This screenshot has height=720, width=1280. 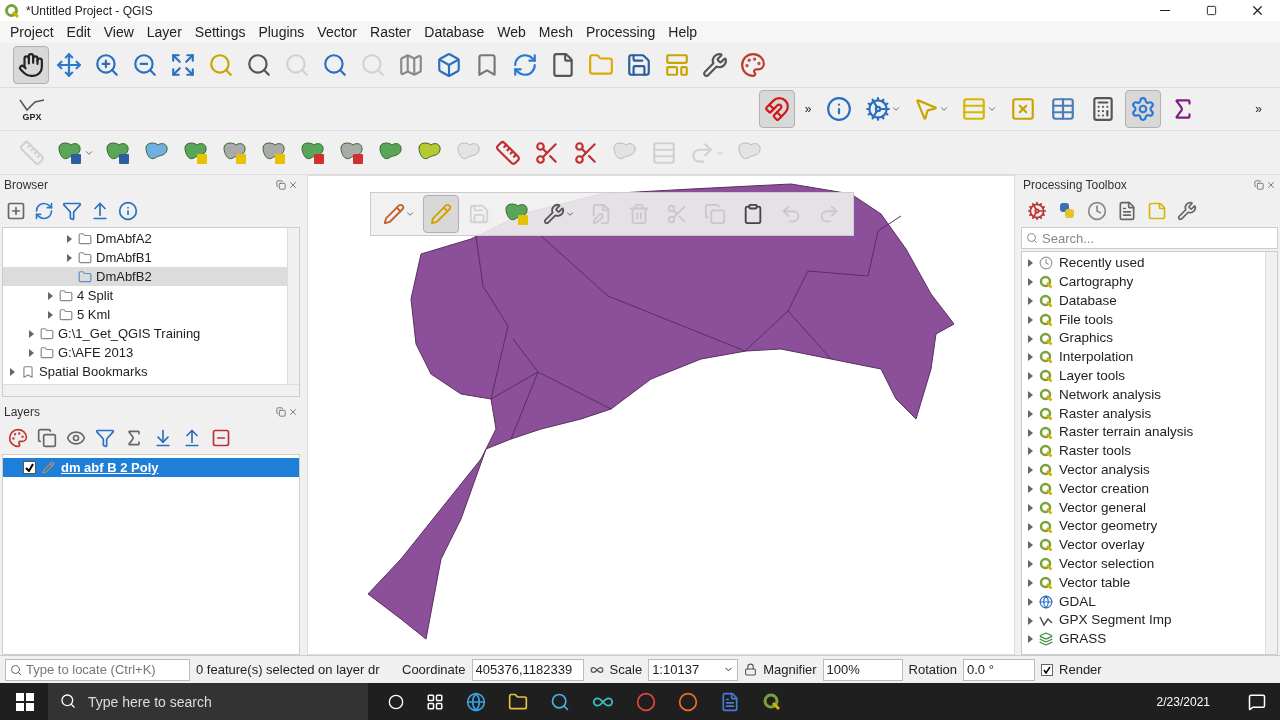 What do you see at coordinates (1143, 602) in the screenshot?
I see `toolbox-group: GDAL` at bounding box center [1143, 602].